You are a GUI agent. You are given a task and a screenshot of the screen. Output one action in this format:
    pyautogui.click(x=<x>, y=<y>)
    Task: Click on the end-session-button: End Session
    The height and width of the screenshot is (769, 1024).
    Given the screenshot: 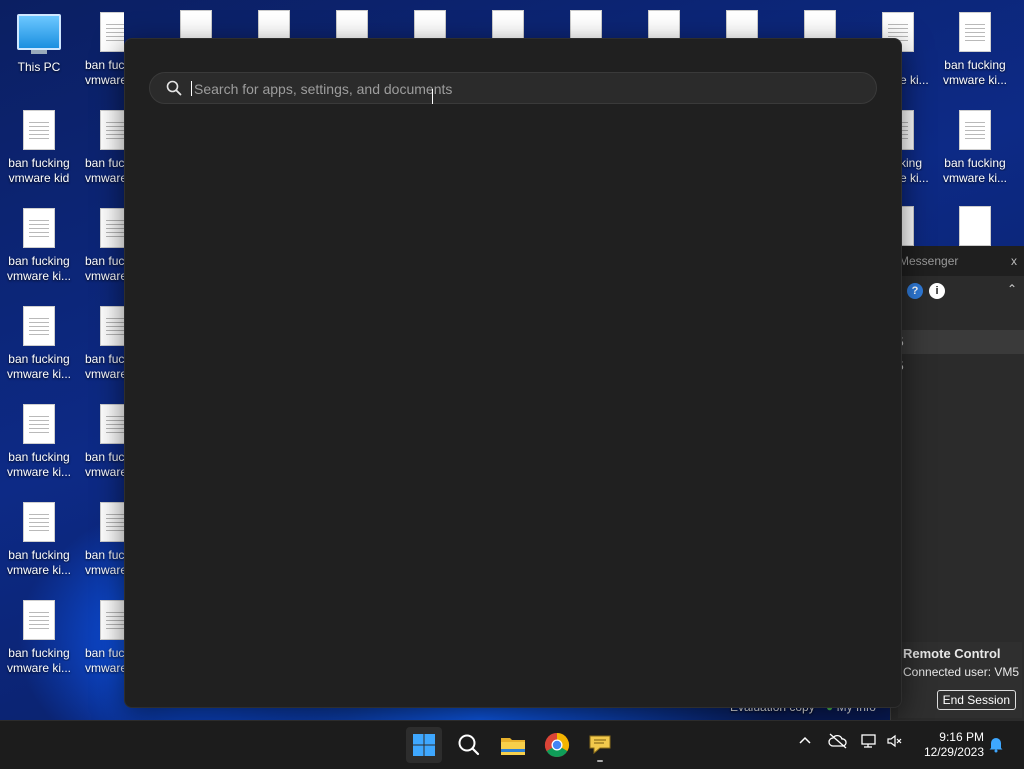 What is the action you would take?
    pyautogui.click(x=976, y=700)
    